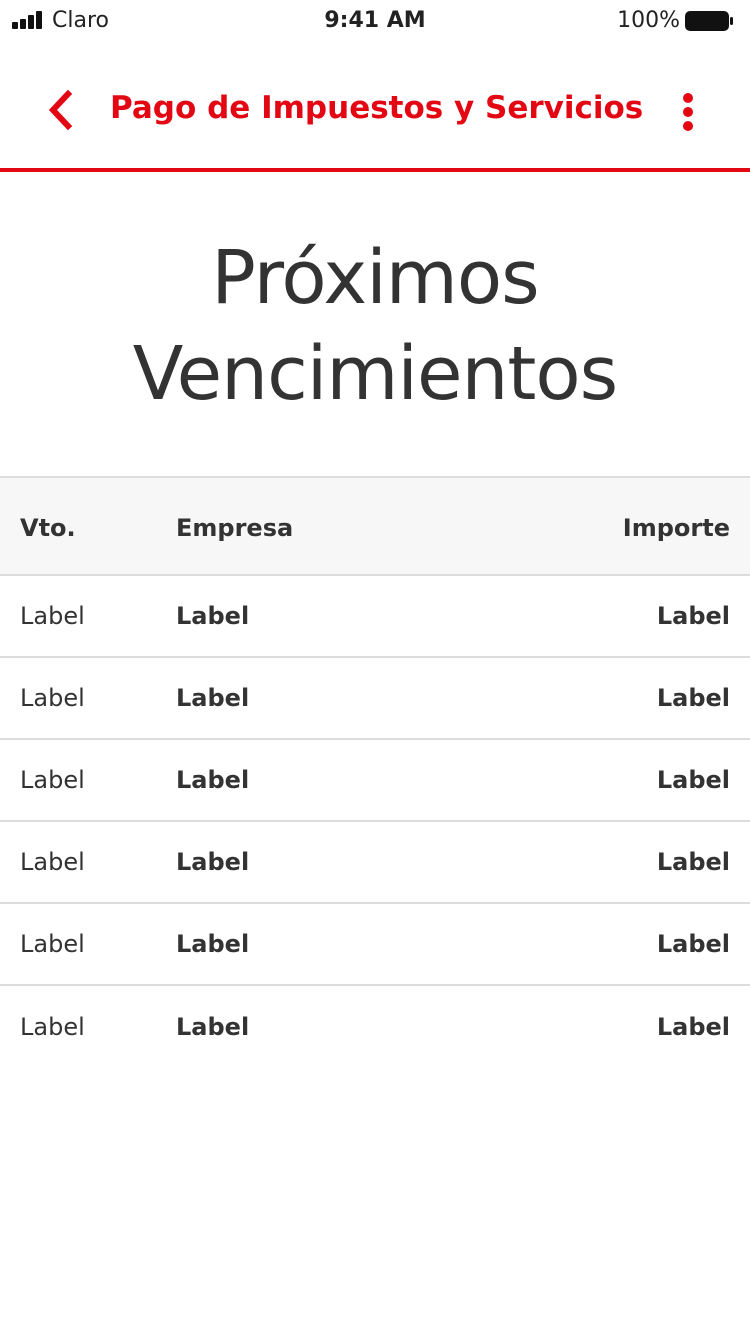 The width and height of the screenshot is (750, 1334). I want to click on battery-percent: 100%, so click(648, 20).